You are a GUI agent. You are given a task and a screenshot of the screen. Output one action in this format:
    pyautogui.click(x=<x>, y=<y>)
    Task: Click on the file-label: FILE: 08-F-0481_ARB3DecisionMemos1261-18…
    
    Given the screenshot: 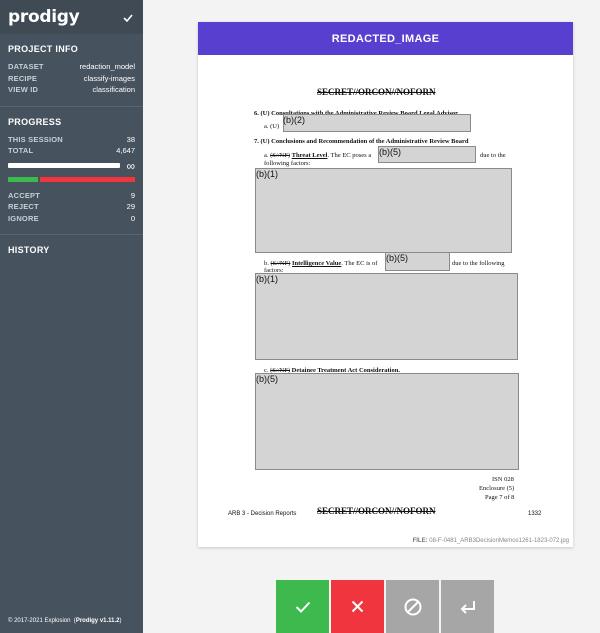 What is the action you would take?
    pyautogui.click(x=491, y=541)
    